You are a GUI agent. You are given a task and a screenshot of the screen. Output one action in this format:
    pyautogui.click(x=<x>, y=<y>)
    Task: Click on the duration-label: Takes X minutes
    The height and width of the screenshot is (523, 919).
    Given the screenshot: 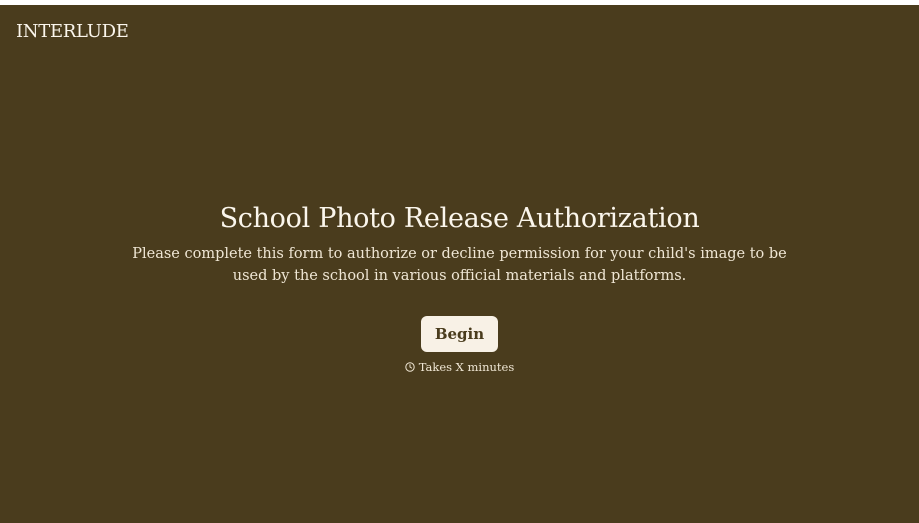 What is the action you would take?
    pyautogui.click(x=466, y=367)
    